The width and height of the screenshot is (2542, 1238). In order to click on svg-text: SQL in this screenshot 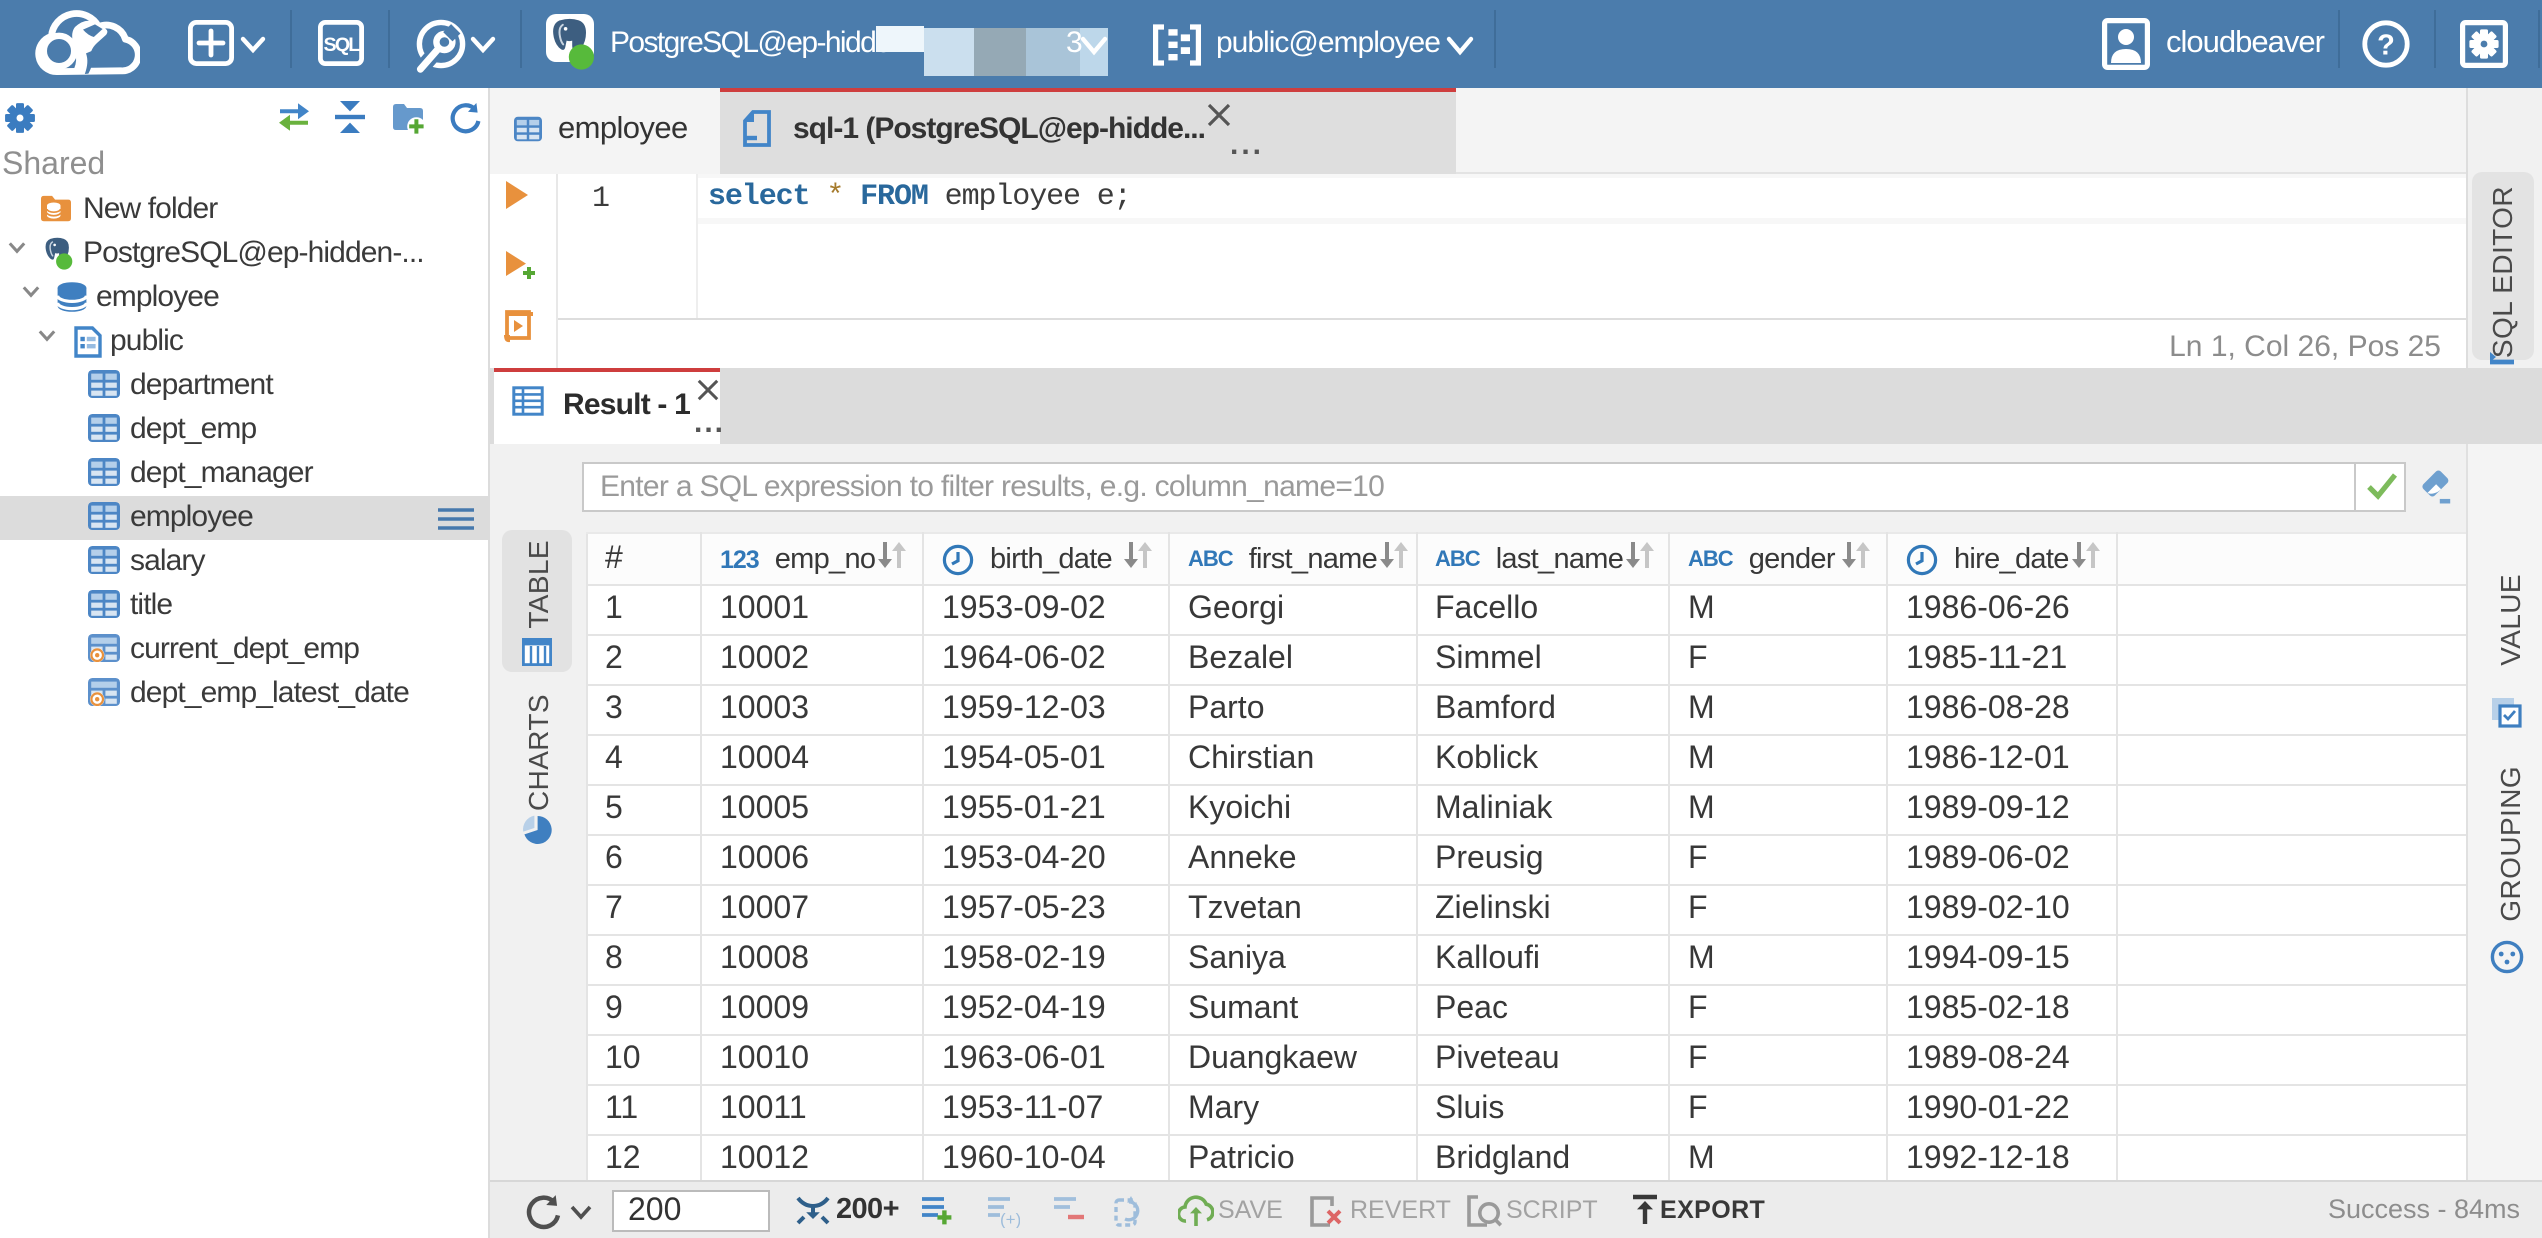, I will do `click(342, 45)`.